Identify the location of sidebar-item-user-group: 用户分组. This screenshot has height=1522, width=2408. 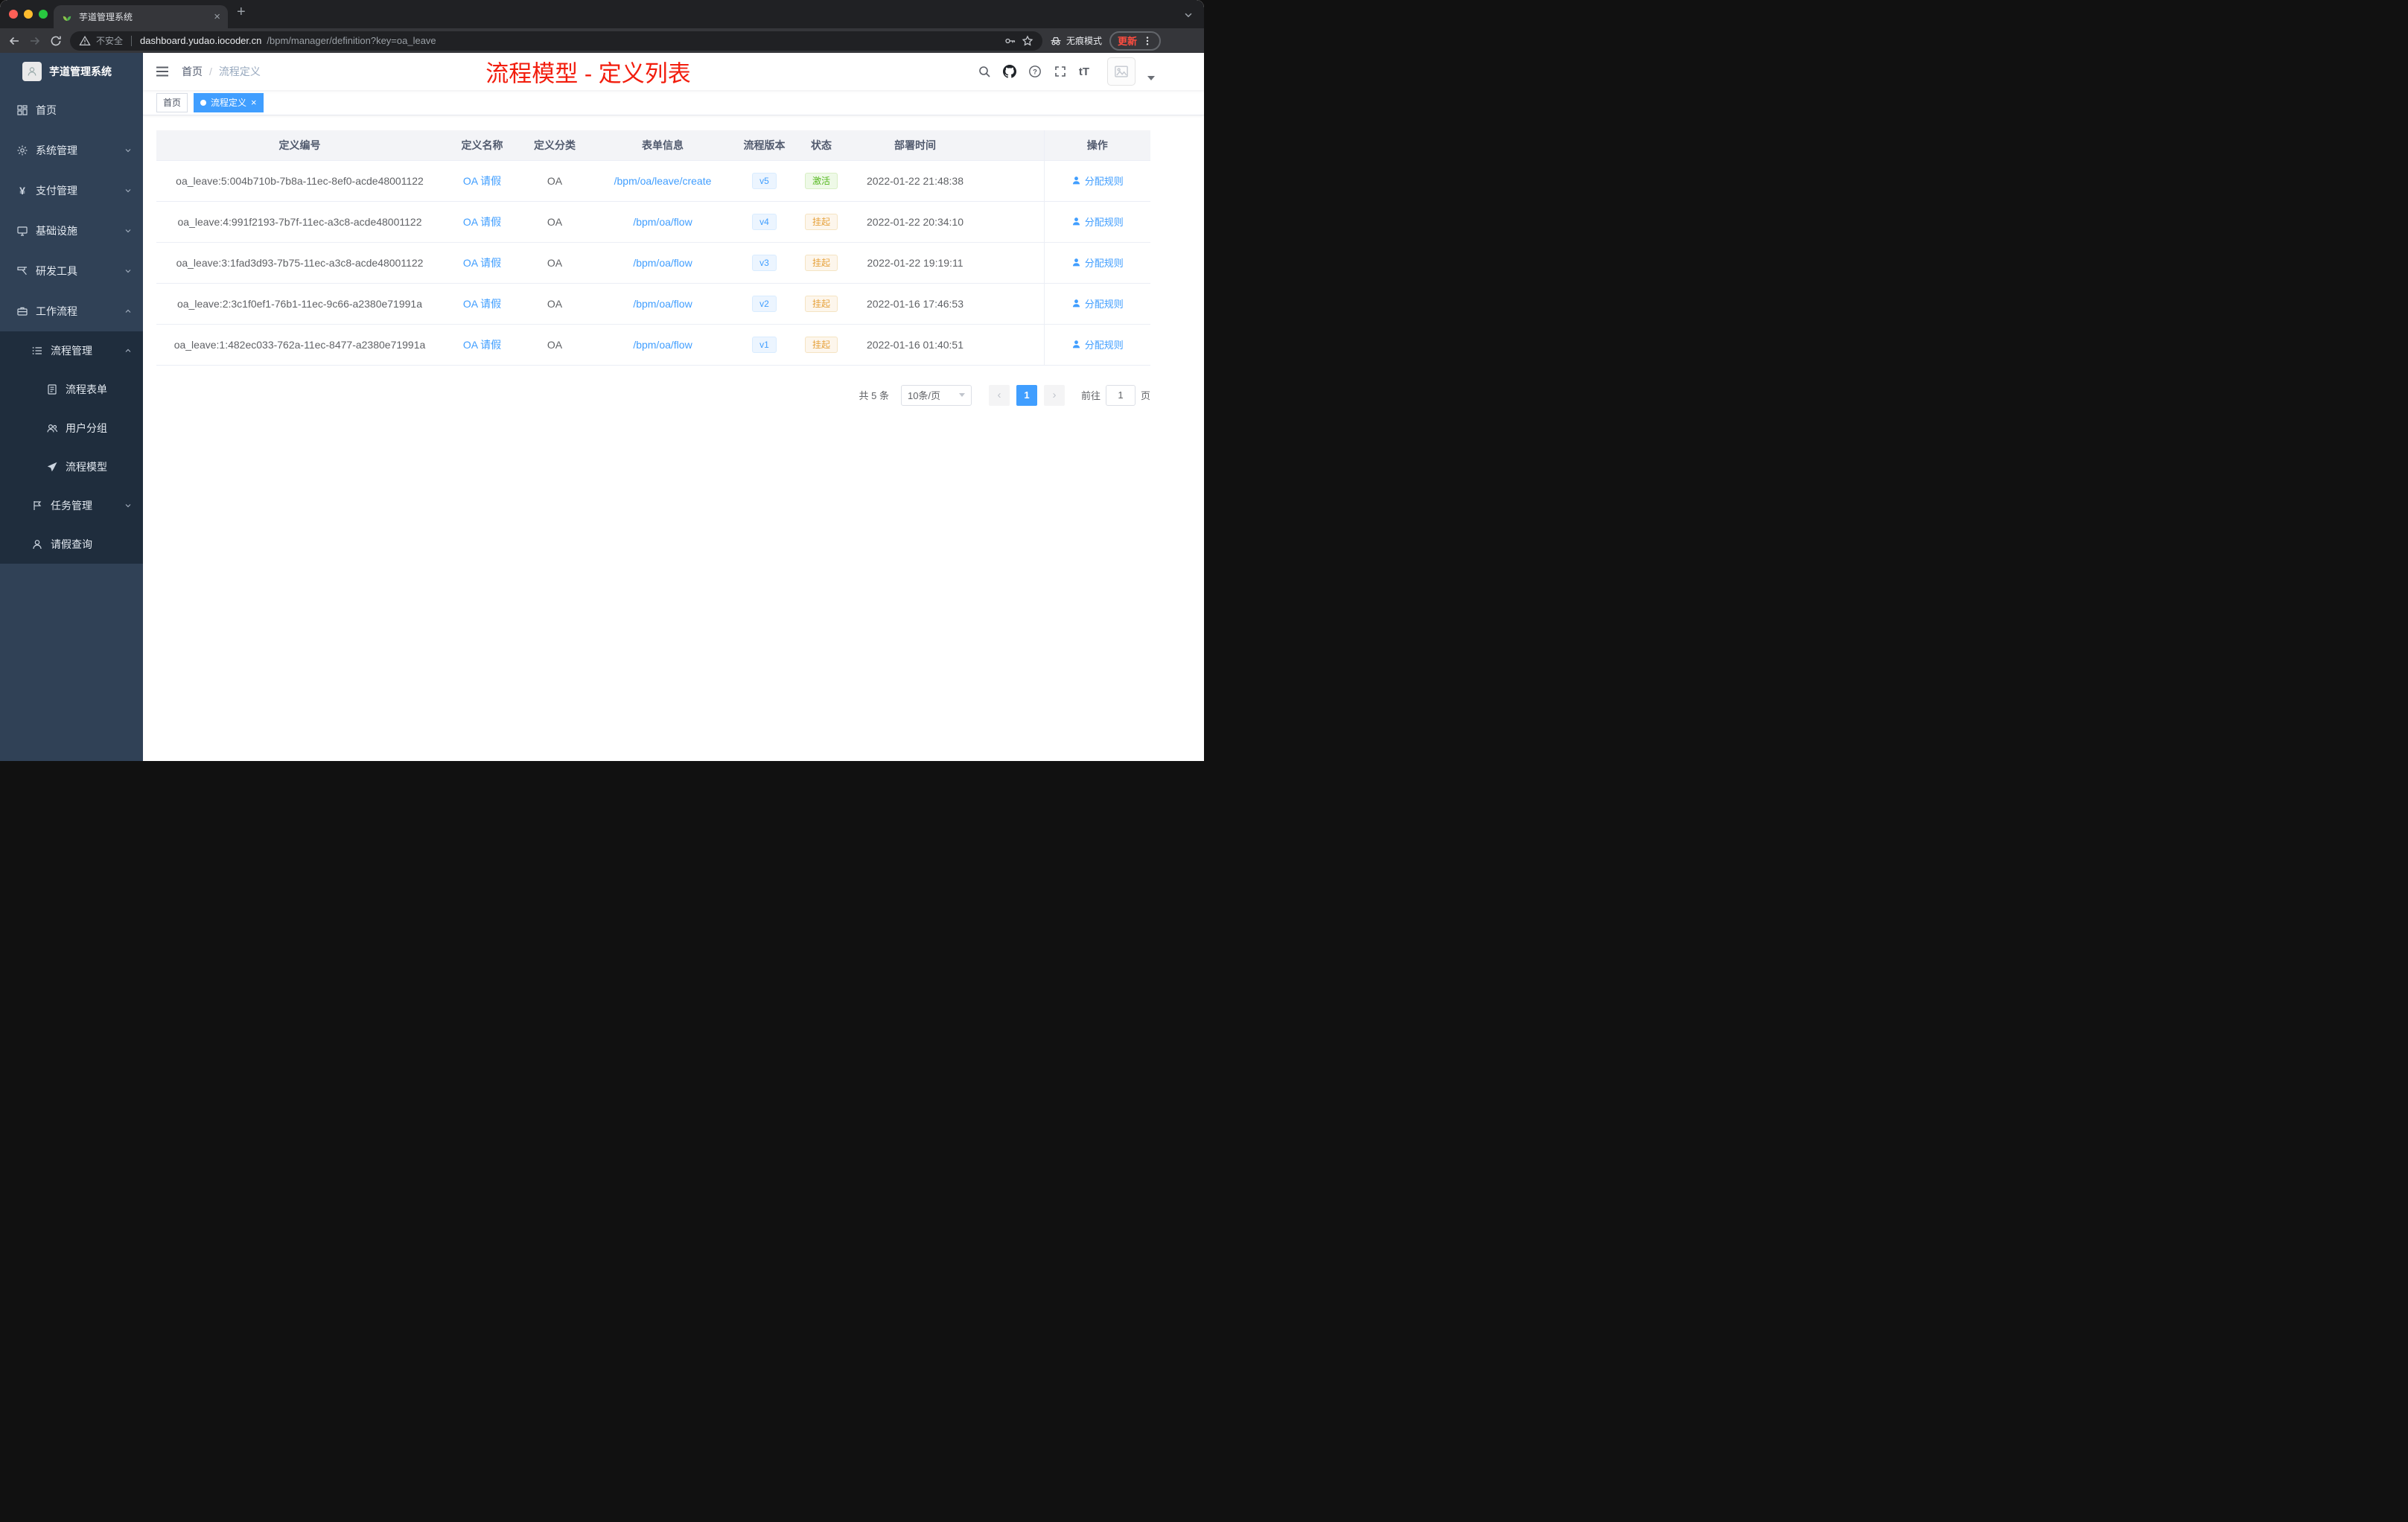
(71, 428).